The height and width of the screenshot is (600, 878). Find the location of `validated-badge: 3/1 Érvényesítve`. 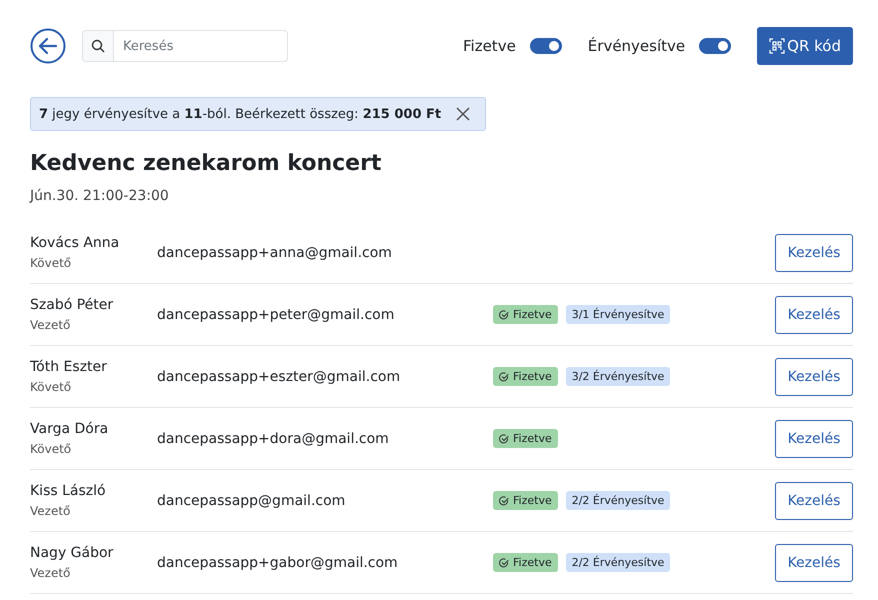

validated-badge: 3/1 Érvényesítve is located at coordinates (618, 314).